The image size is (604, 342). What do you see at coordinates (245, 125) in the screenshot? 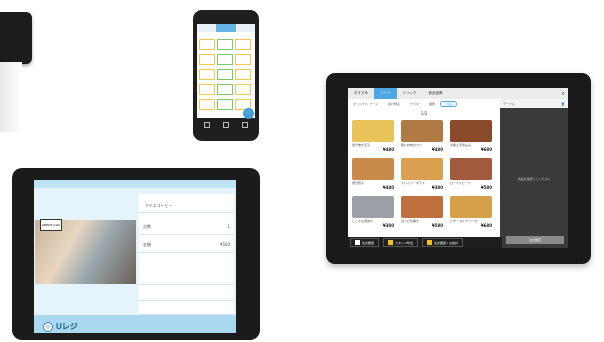
I see `recent-apps-icon` at bounding box center [245, 125].